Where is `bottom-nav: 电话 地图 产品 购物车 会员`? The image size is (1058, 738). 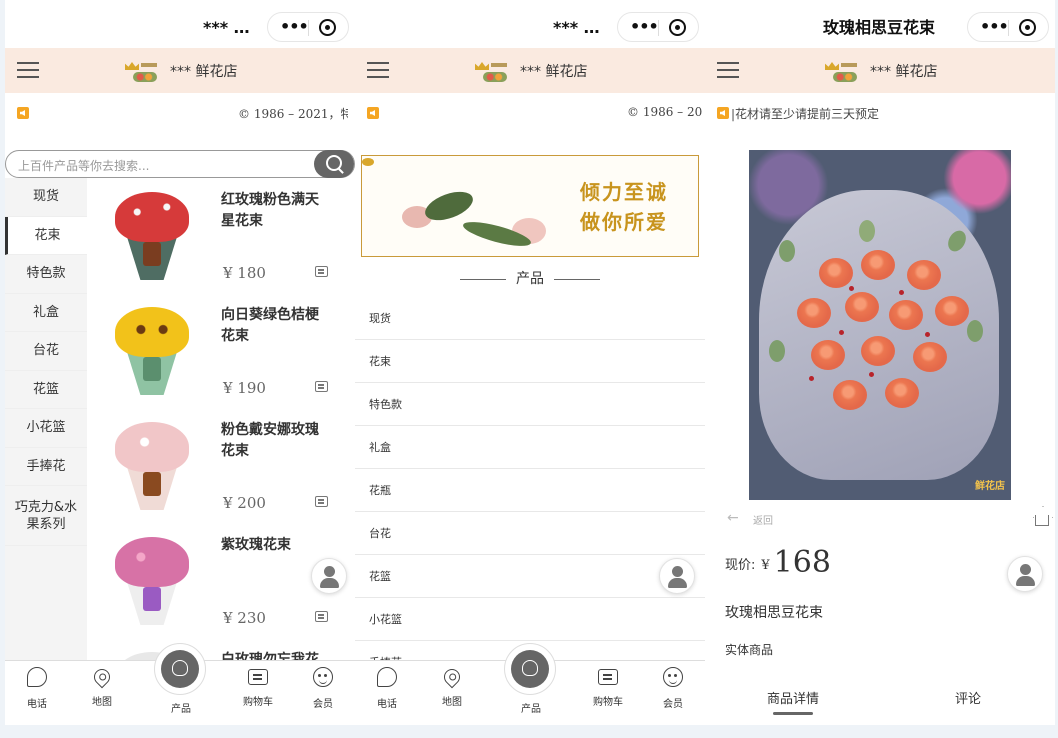 bottom-nav: 电话 地图 产品 购物车 会员 is located at coordinates (180, 684).